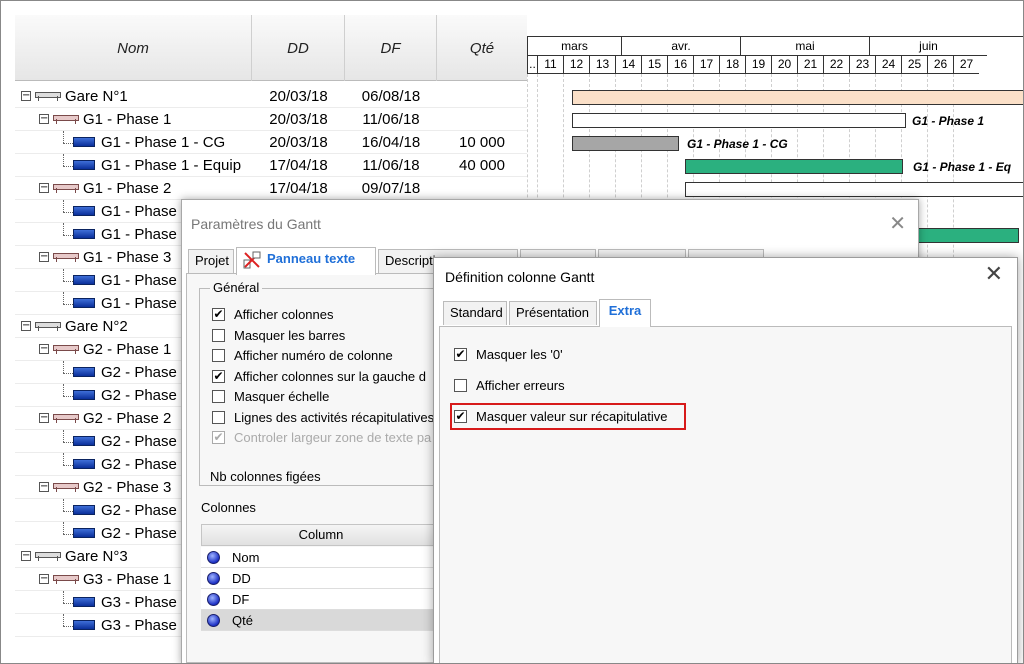  I want to click on tab-presentation: Présentation, so click(553, 313).